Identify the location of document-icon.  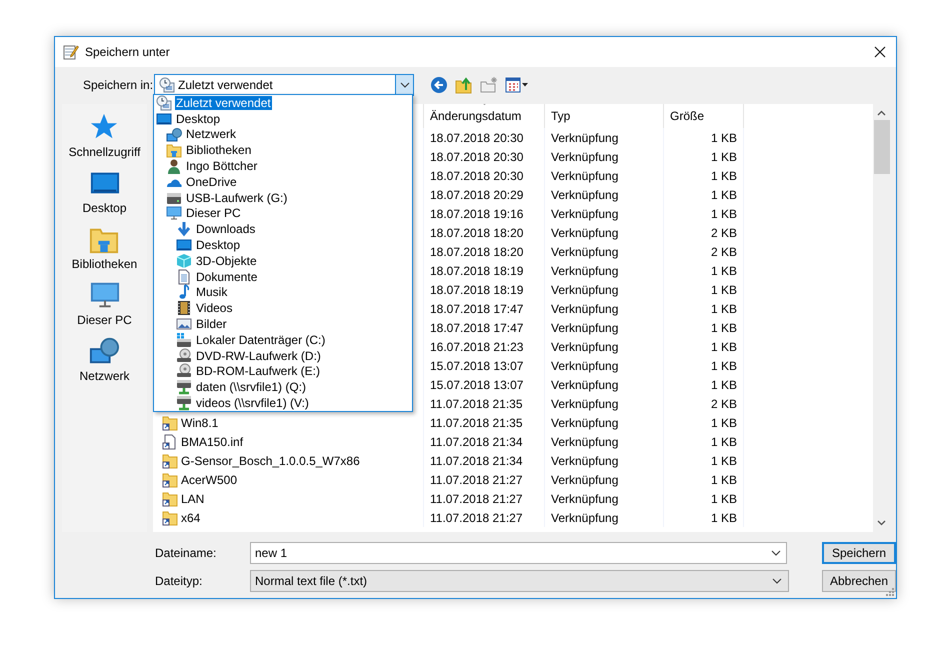
(184, 276).